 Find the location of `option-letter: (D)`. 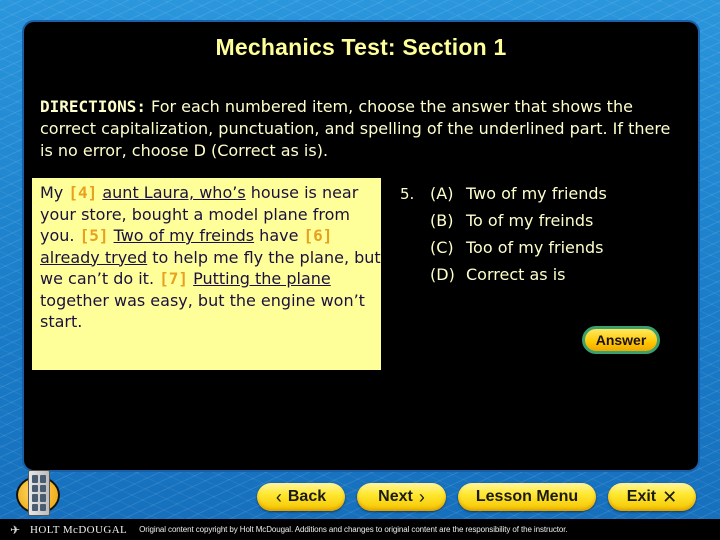

option-letter: (D) is located at coordinates (442, 274).